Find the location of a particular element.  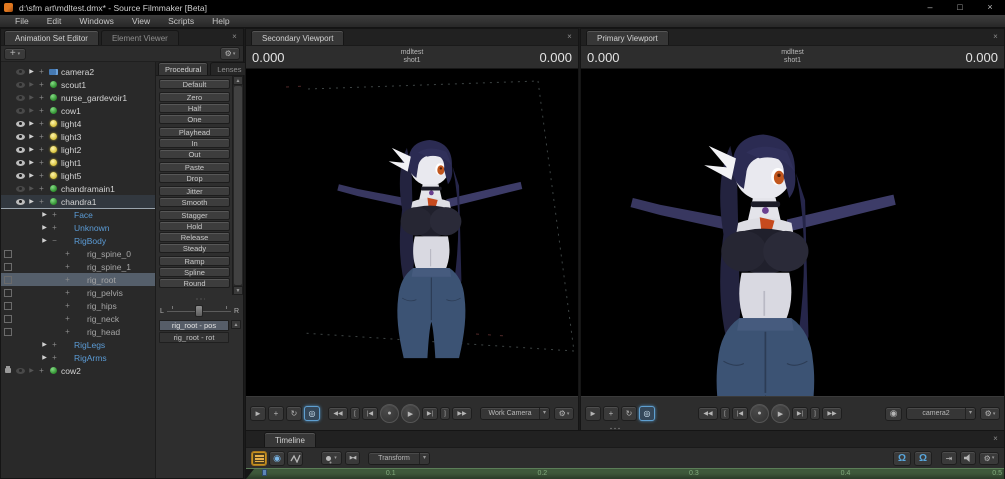

preset-button: Hold is located at coordinates (194, 226).